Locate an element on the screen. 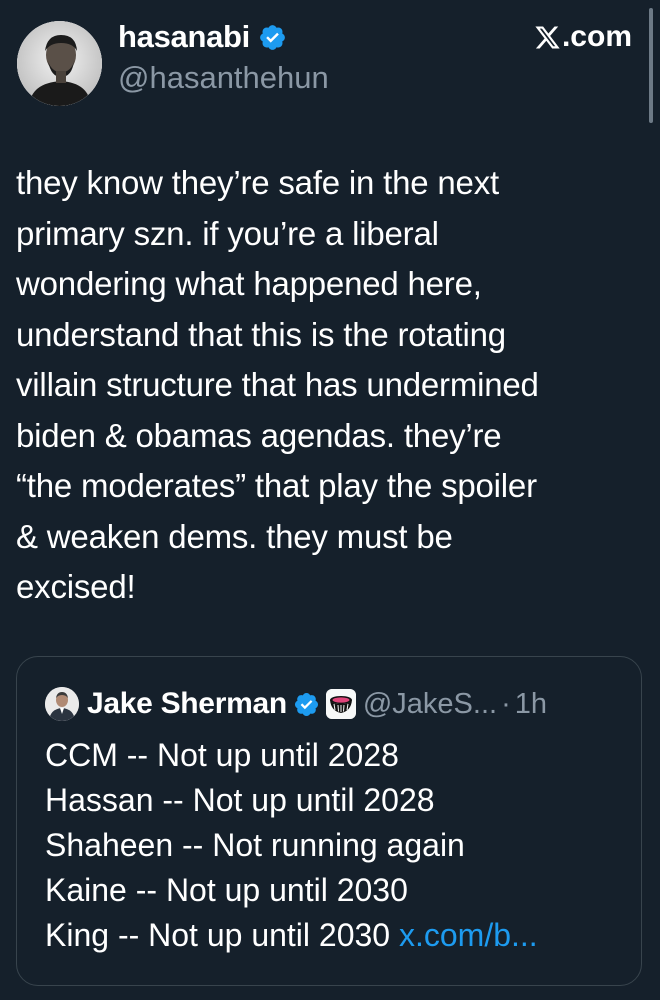 The width and height of the screenshot is (660, 1000). punchbowl-logo-icon is located at coordinates (340, 704).